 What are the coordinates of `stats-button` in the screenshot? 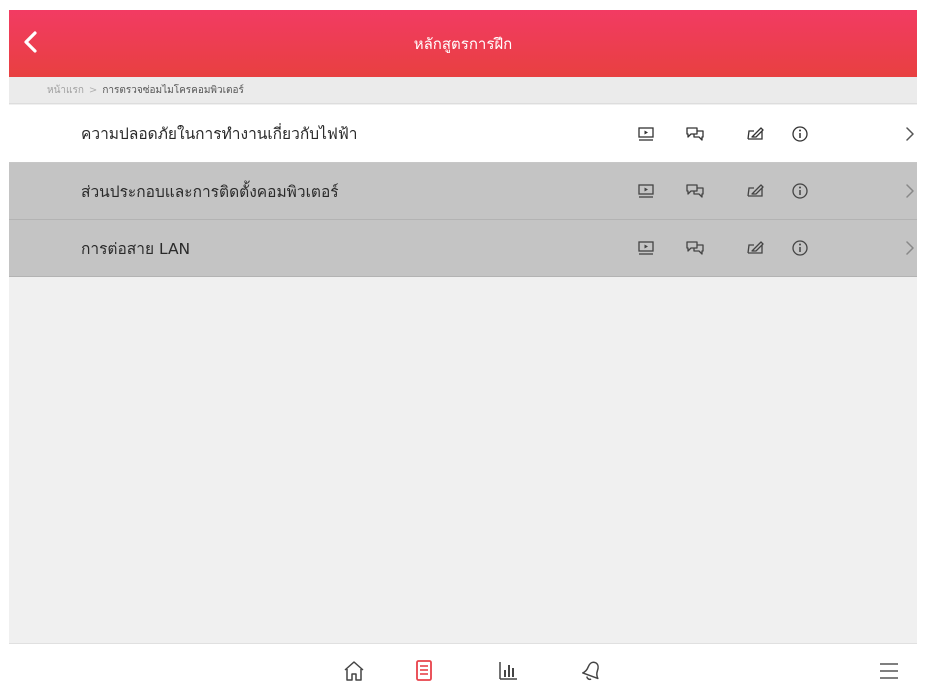 It's located at (508, 671).